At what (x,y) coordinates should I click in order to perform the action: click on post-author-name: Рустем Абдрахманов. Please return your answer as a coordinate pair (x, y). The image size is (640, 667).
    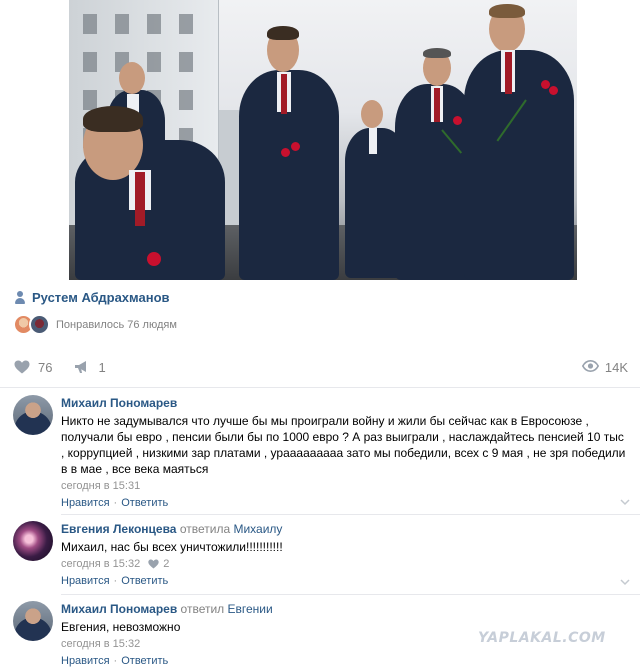
    Looking at the image, I should click on (101, 297).